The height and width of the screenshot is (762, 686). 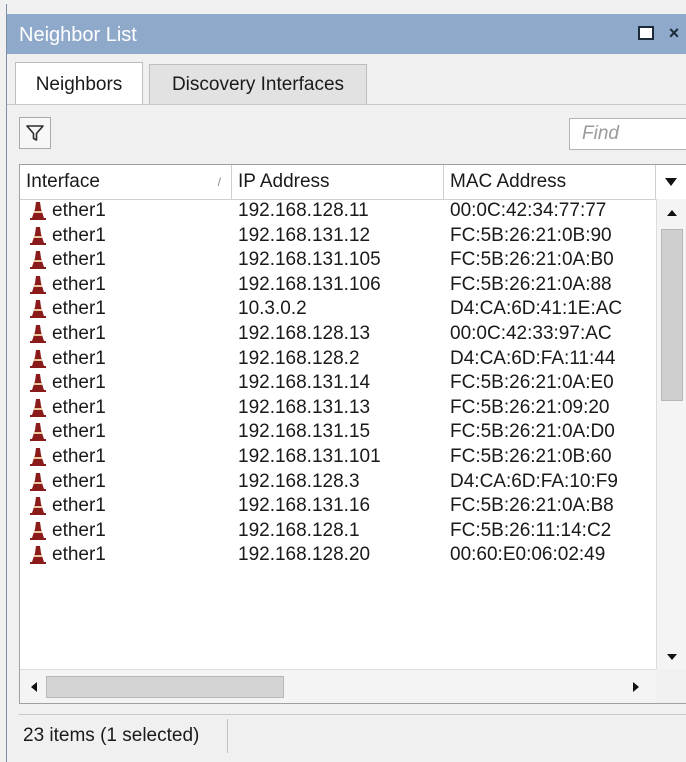 I want to click on ip-address-cell: 192.168.128.11, so click(x=303, y=210).